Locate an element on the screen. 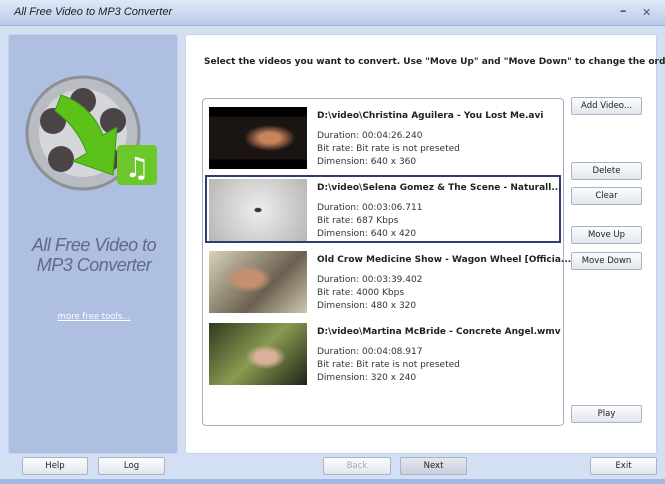 The image size is (665, 484). window-title: All Free Video to MP3 Converter is located at coordinates (93, 12).